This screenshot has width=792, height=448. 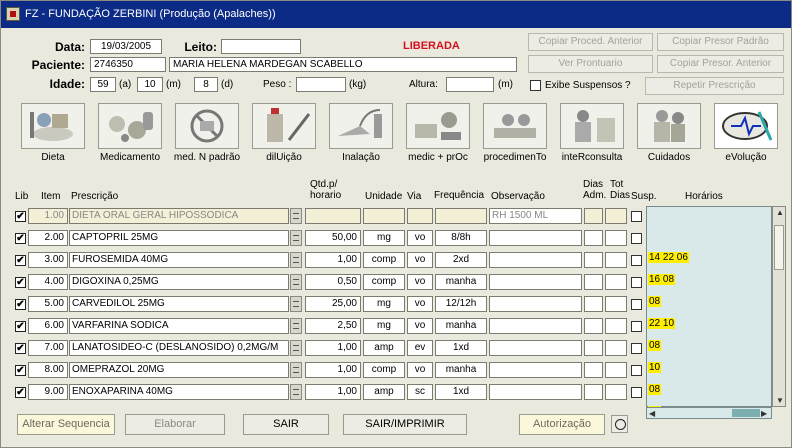 What do you see at coordinates (48, 238) in the screenshot?
I see `item-cell: 2.00` at bounding box center [48, 238].